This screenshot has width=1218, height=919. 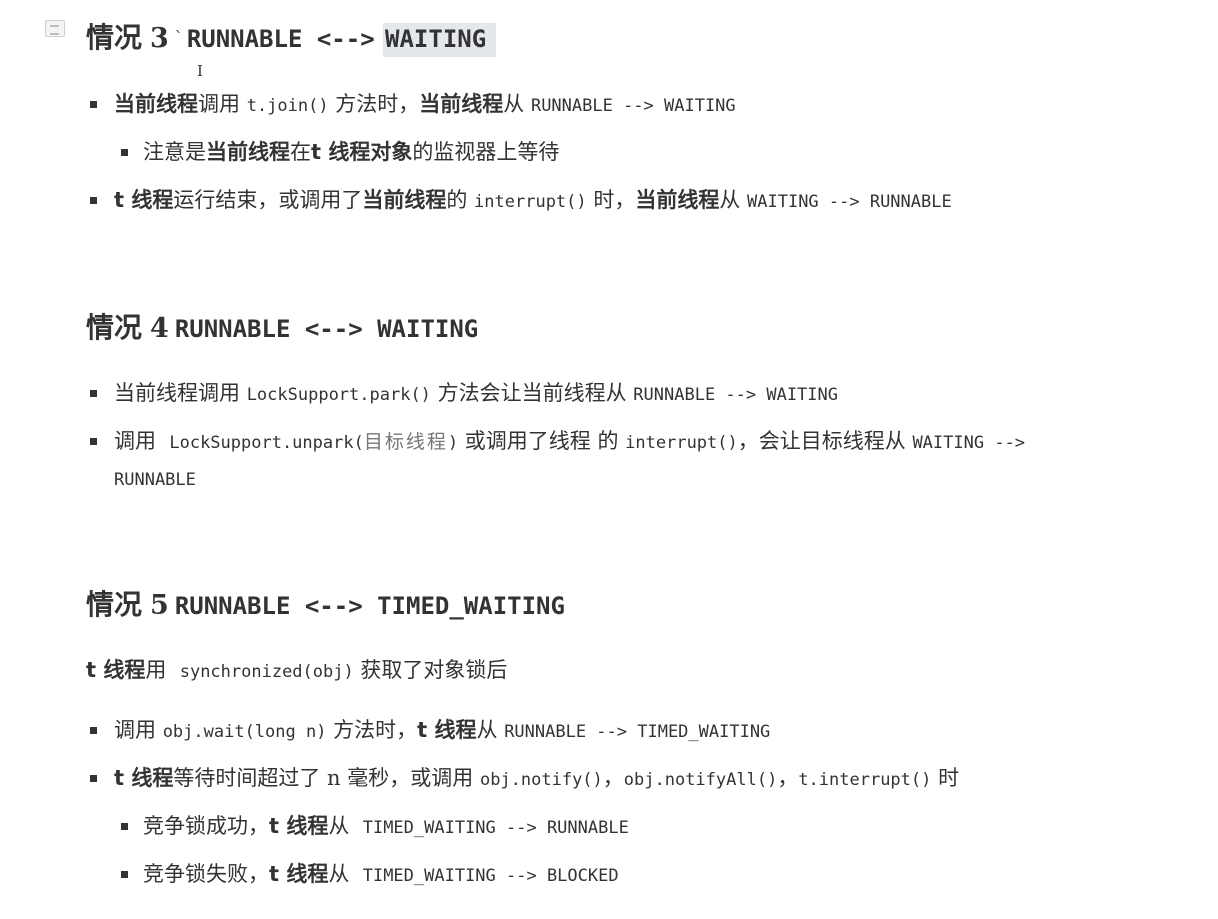 What do you see at coordinates (381, 874) in the screenshot?
I see `list-item: 竞争锁失败，t 线程从 TIMED_WAITING --> BLOCKED` at bounding box center [381, 874].